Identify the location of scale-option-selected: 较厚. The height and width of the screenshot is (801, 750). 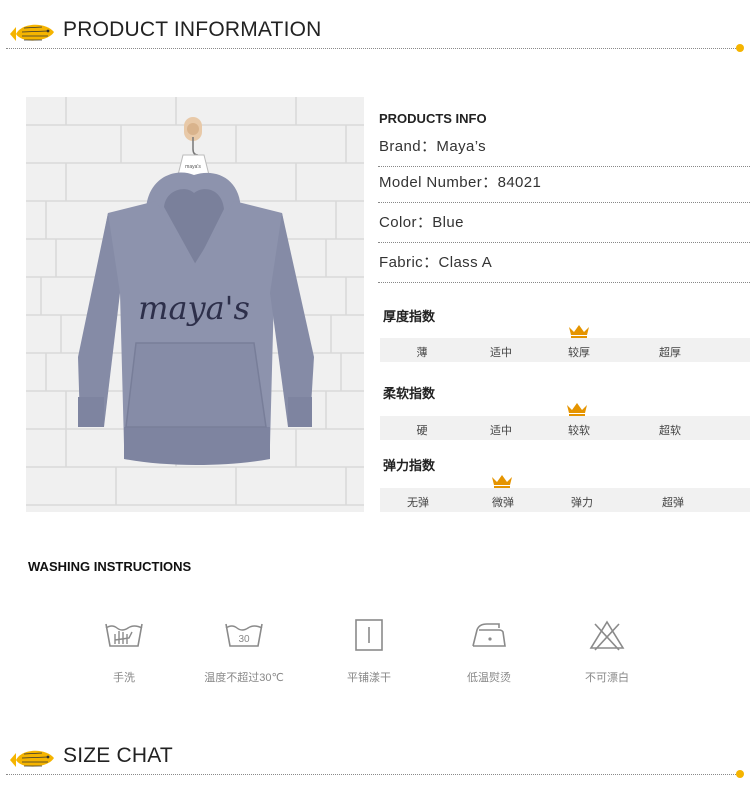
(579, 353).